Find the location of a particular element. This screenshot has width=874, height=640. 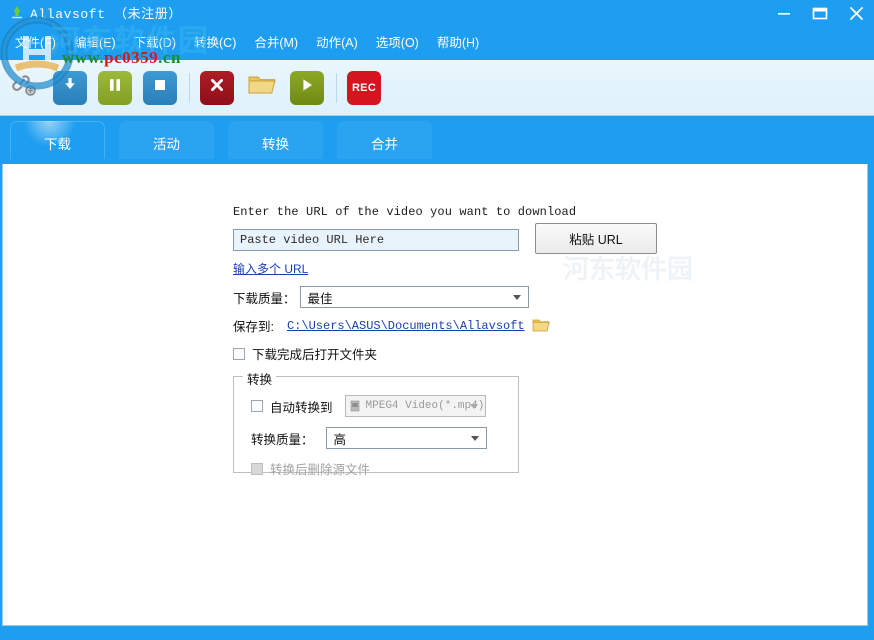

tab-activity-label: 活动 is located at coordinates (166, 144).